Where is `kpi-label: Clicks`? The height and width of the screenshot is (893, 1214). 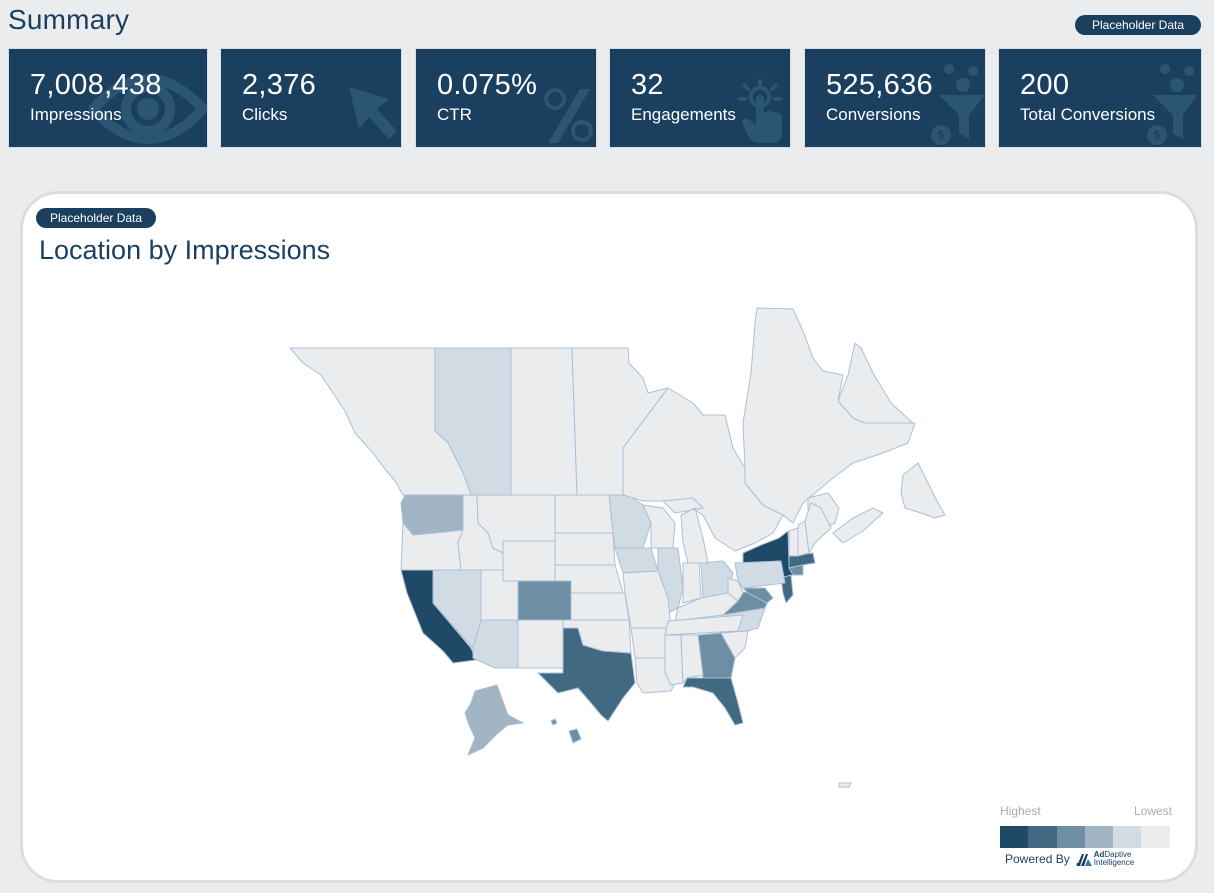
kpi-label: Clicks is located at coordinates (265, 114).